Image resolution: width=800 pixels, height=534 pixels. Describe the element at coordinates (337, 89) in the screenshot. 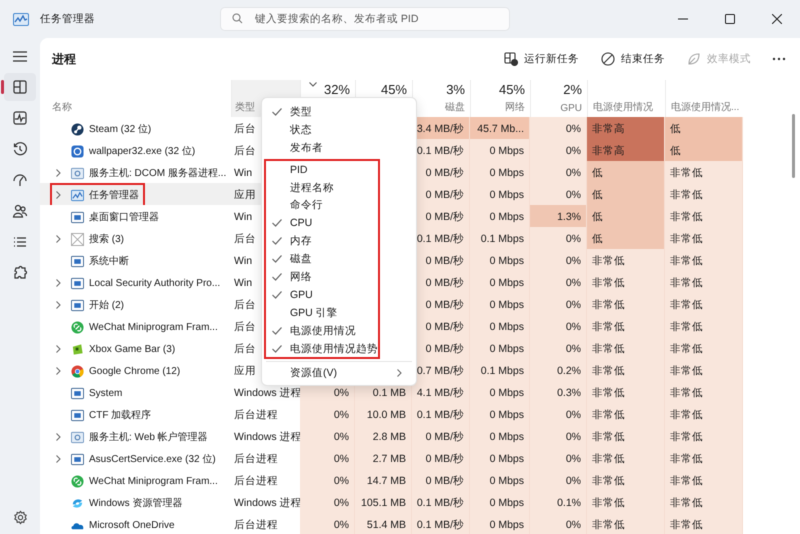

I see `usage-percent: 32%` at that location.